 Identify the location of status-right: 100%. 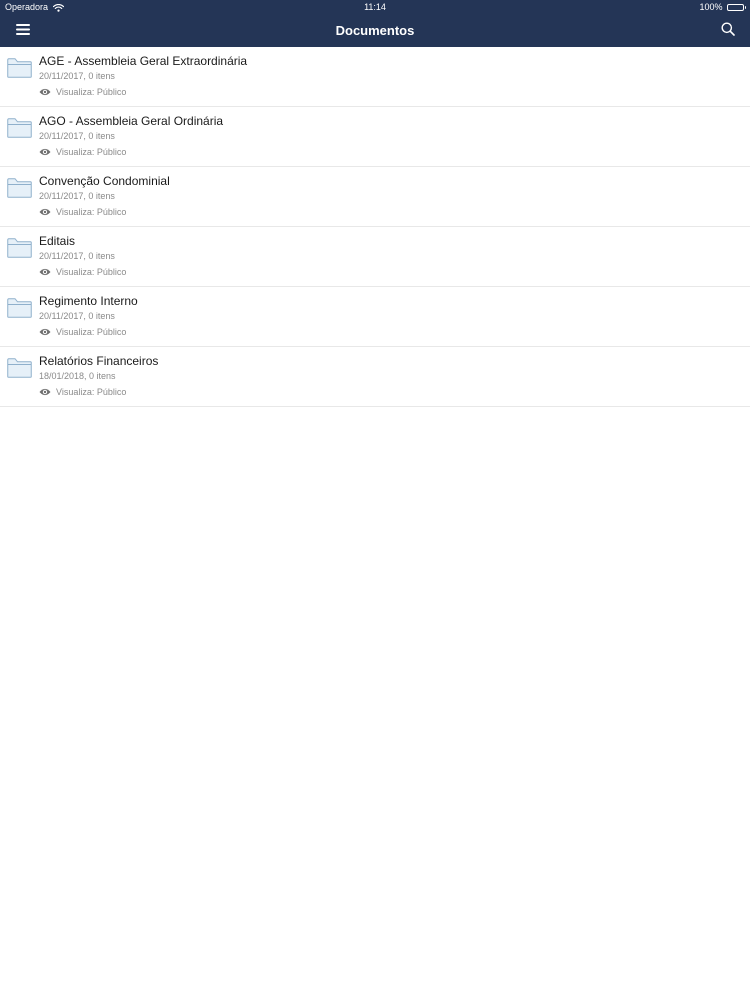
(722, 7).